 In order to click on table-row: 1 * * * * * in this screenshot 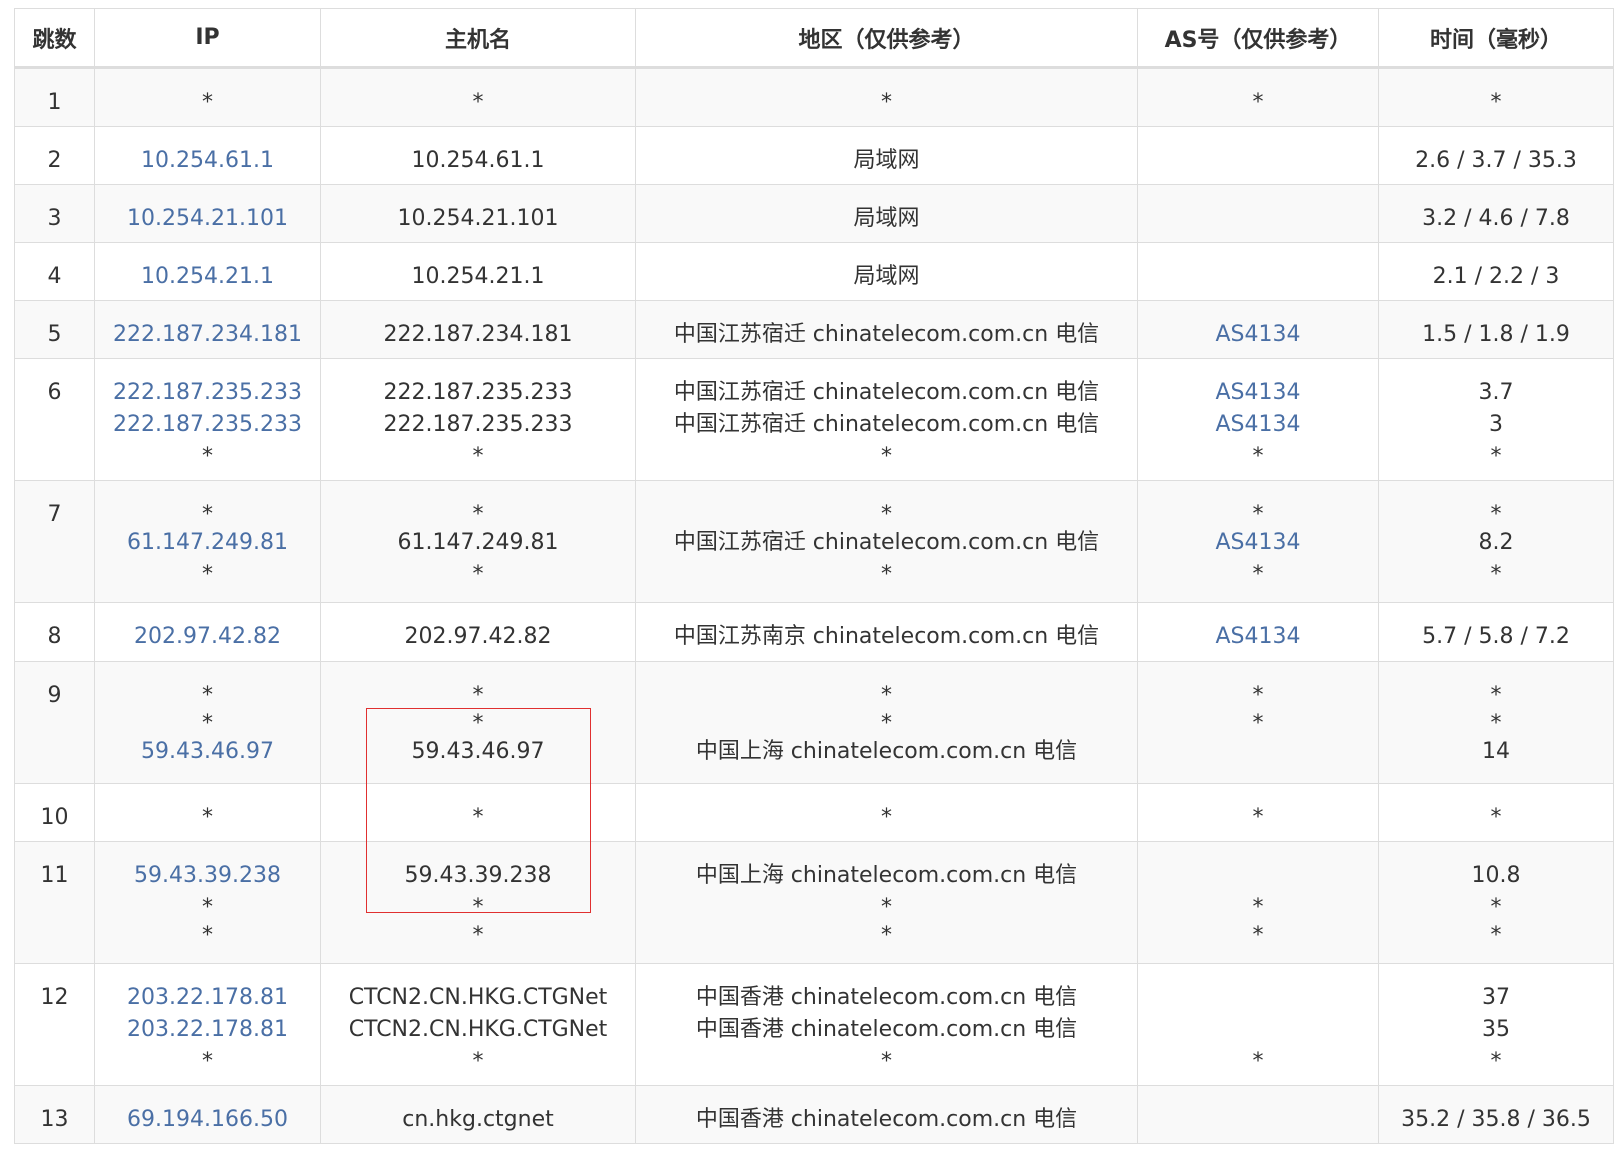, I will do `click(814, 97)`.